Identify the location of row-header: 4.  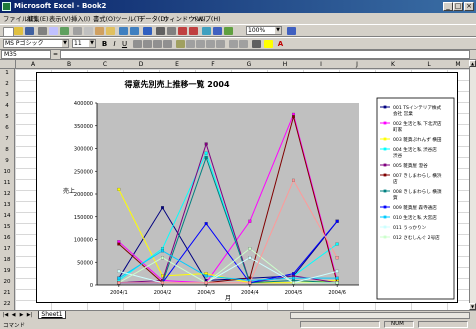
(7, 106).